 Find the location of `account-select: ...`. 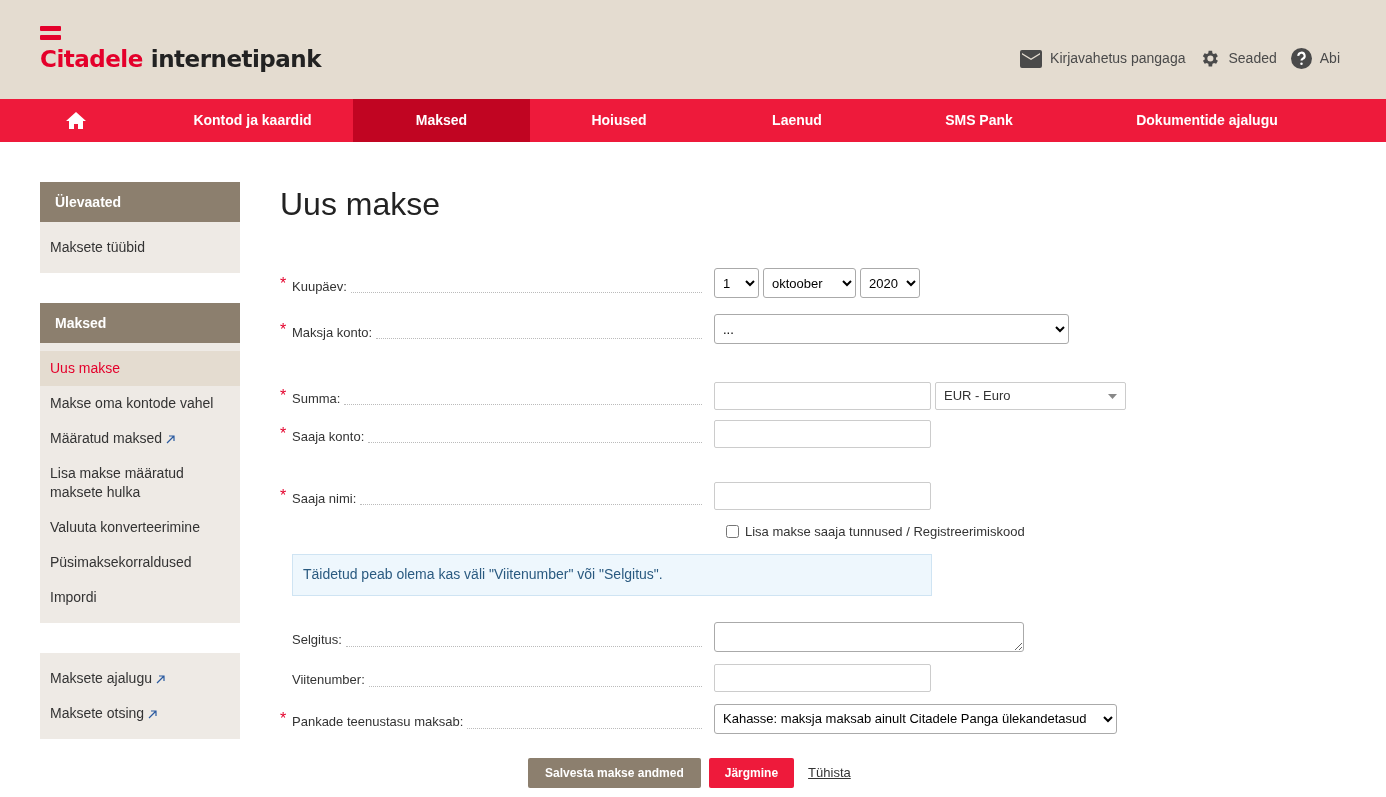

account-select: ... is located at coordinates (891, 329).